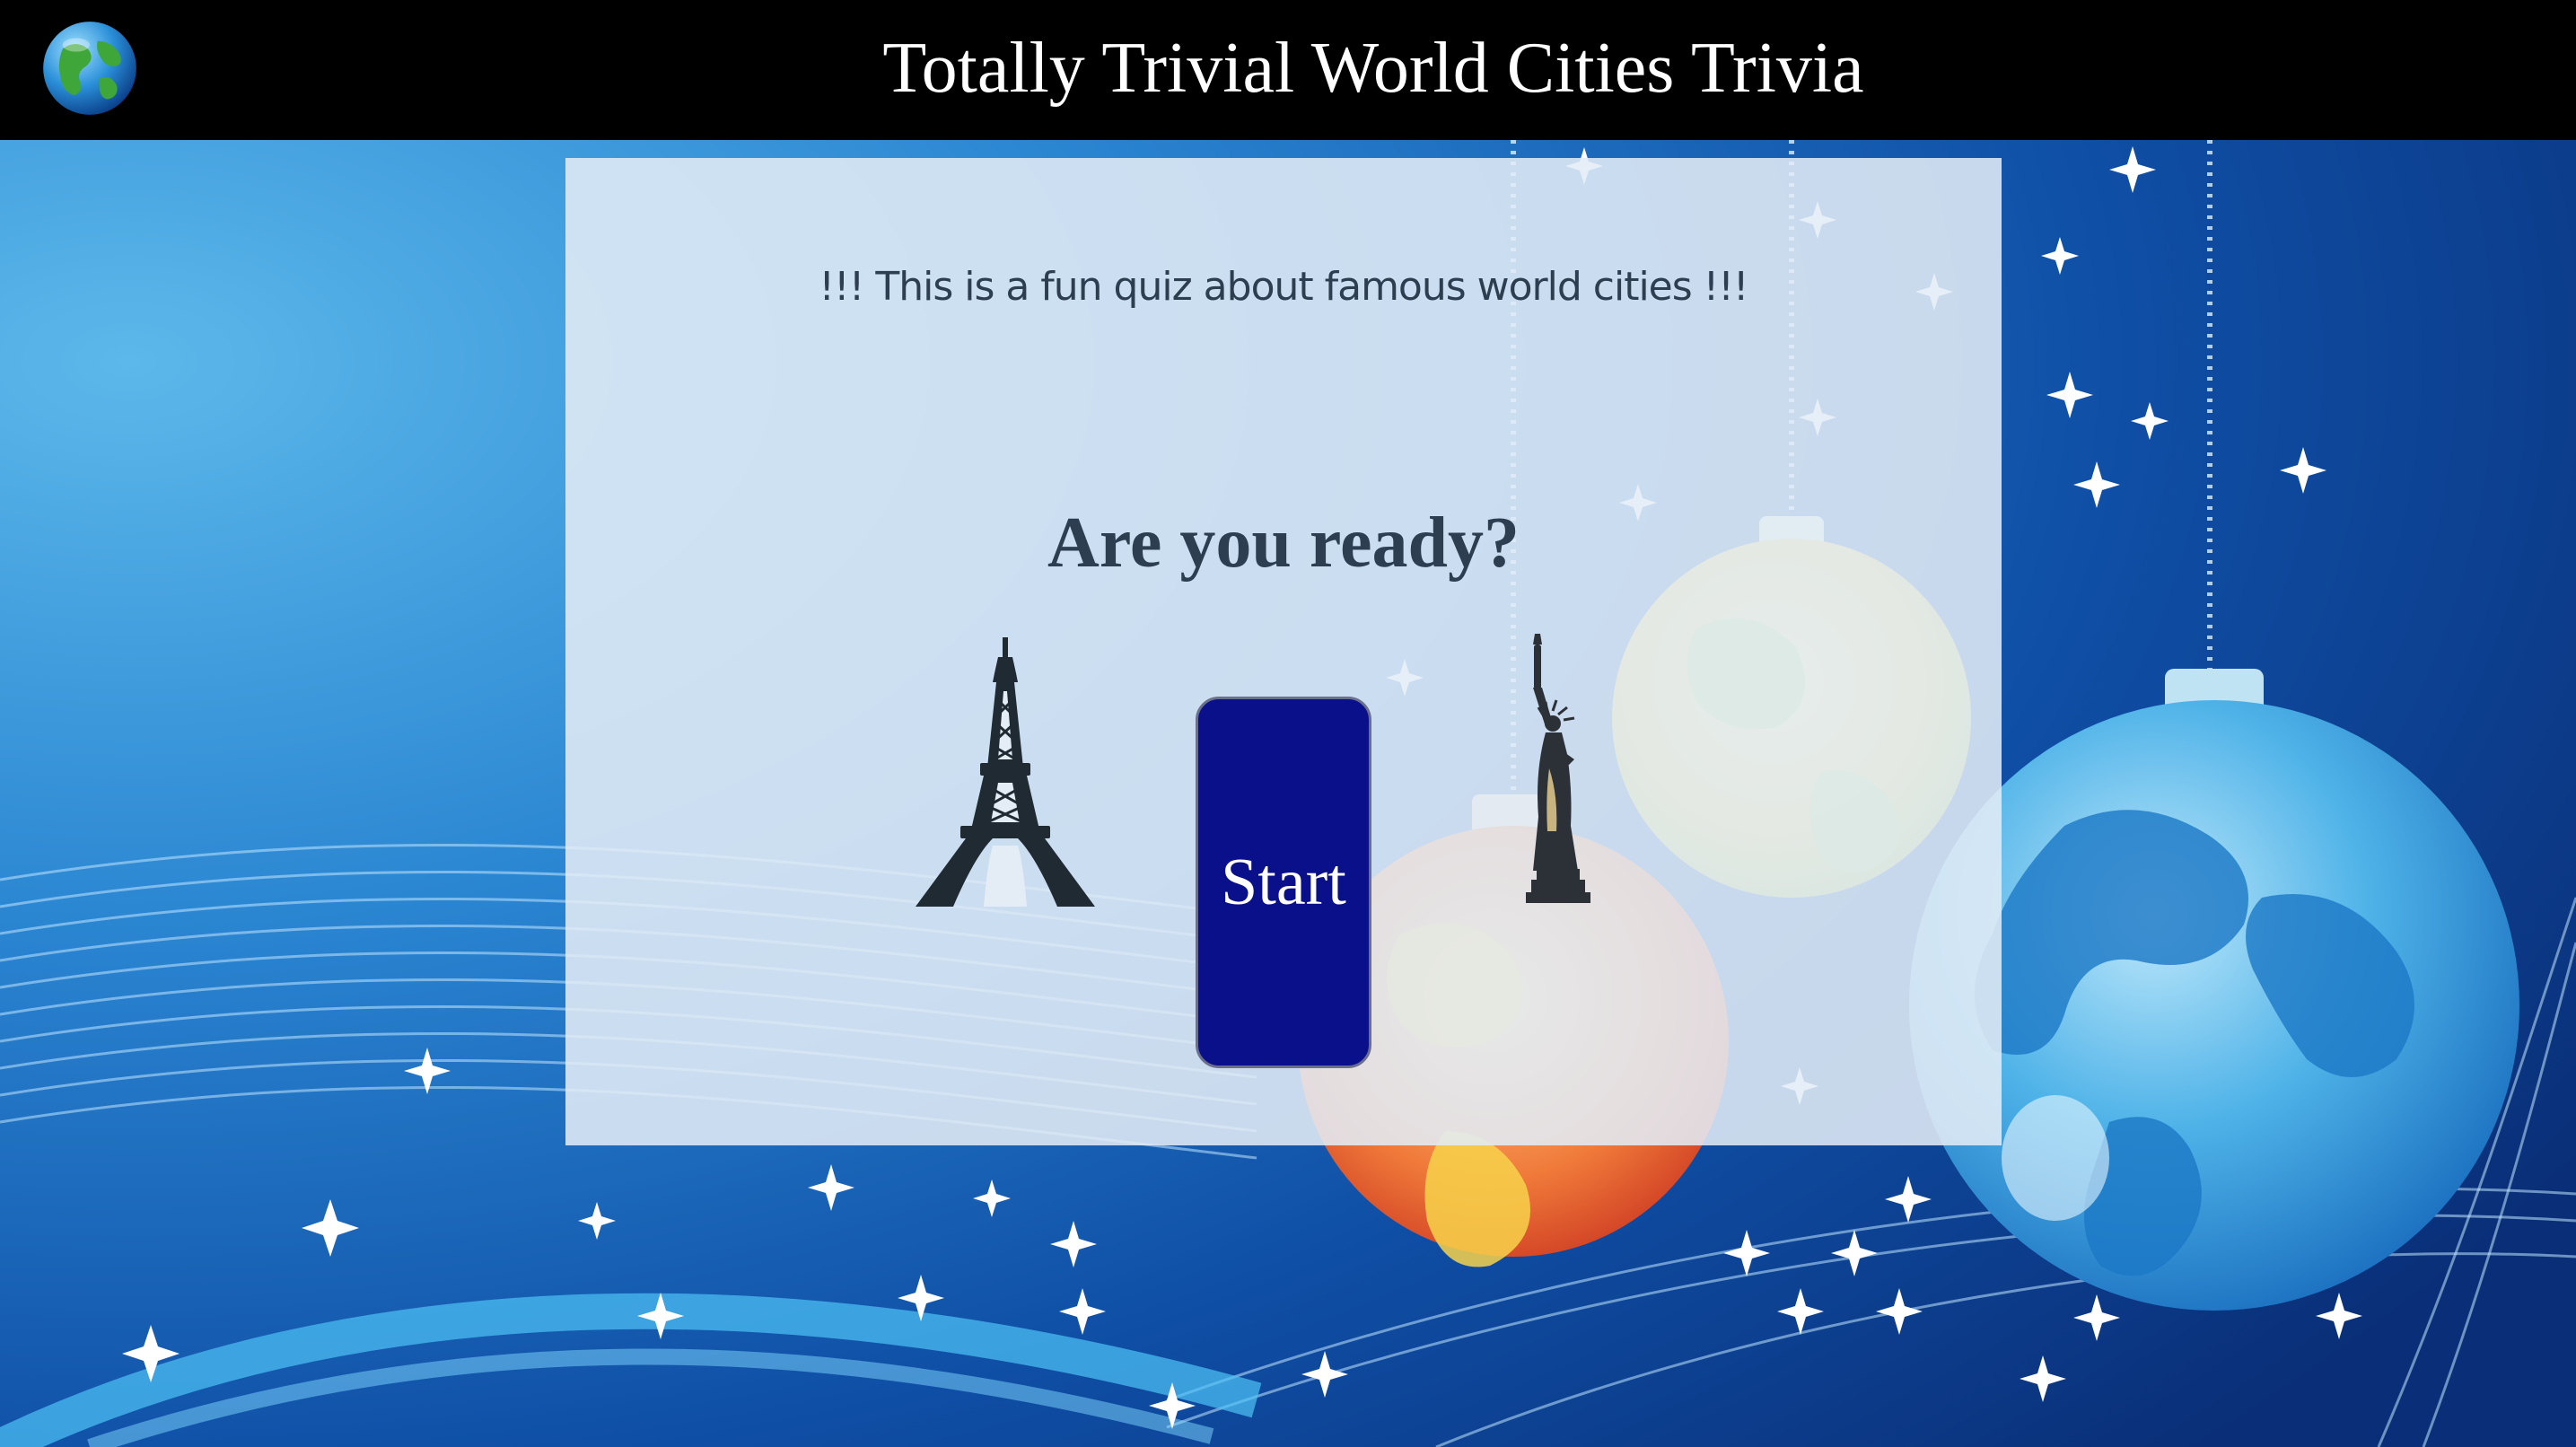 The height and width of the screenshot is (1447, 2576). Describe the element at coordinates (1005, 772) in the screenshot. I see `eiffel-tower-icon` at that location.